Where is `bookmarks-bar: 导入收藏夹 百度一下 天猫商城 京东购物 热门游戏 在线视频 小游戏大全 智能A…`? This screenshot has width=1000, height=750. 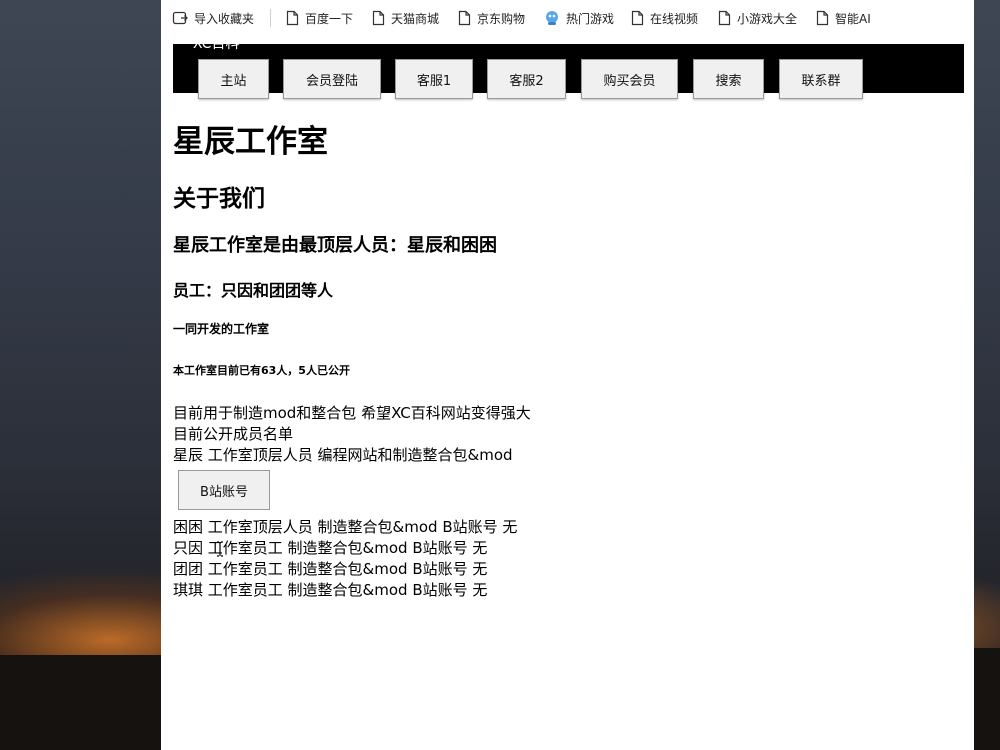 bookmarks-bar: 导入收藏夹 百度一下 天猫商城 京东购物 热门游戏 在线视频 小游戏大全 智能A… is located at coordinates (567, 18).